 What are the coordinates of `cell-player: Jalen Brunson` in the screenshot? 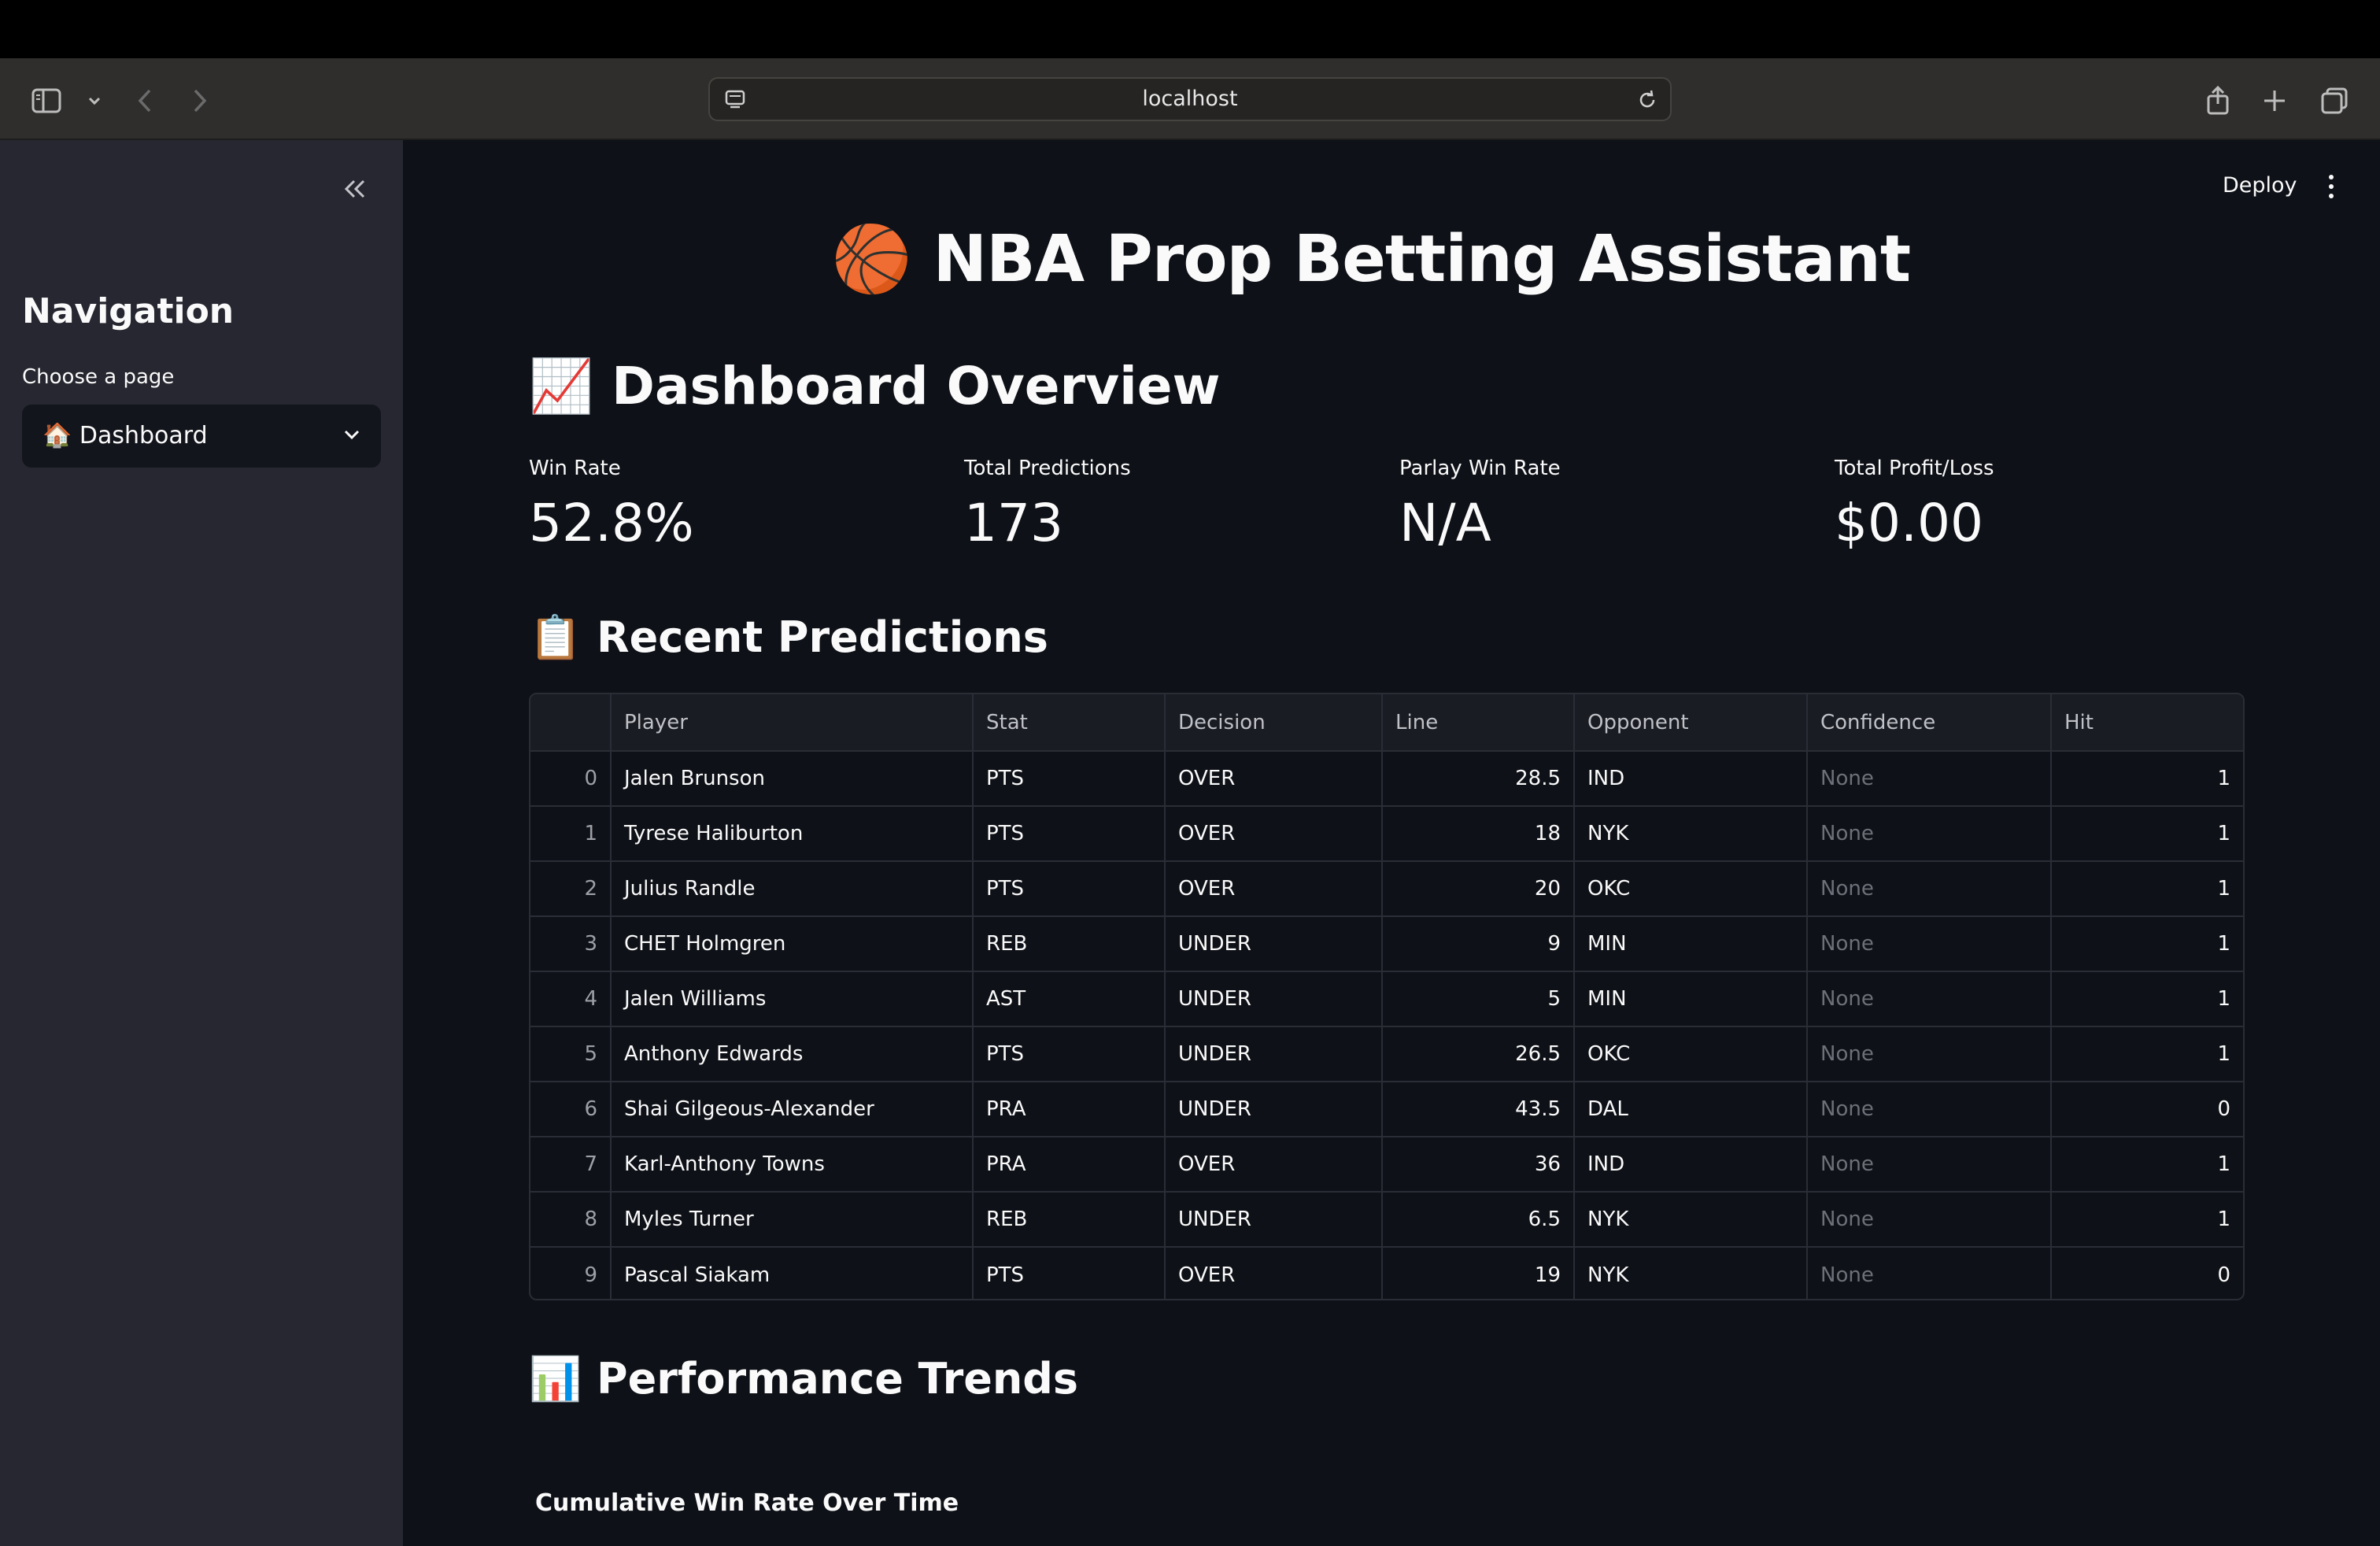 It's located at (792, 779).